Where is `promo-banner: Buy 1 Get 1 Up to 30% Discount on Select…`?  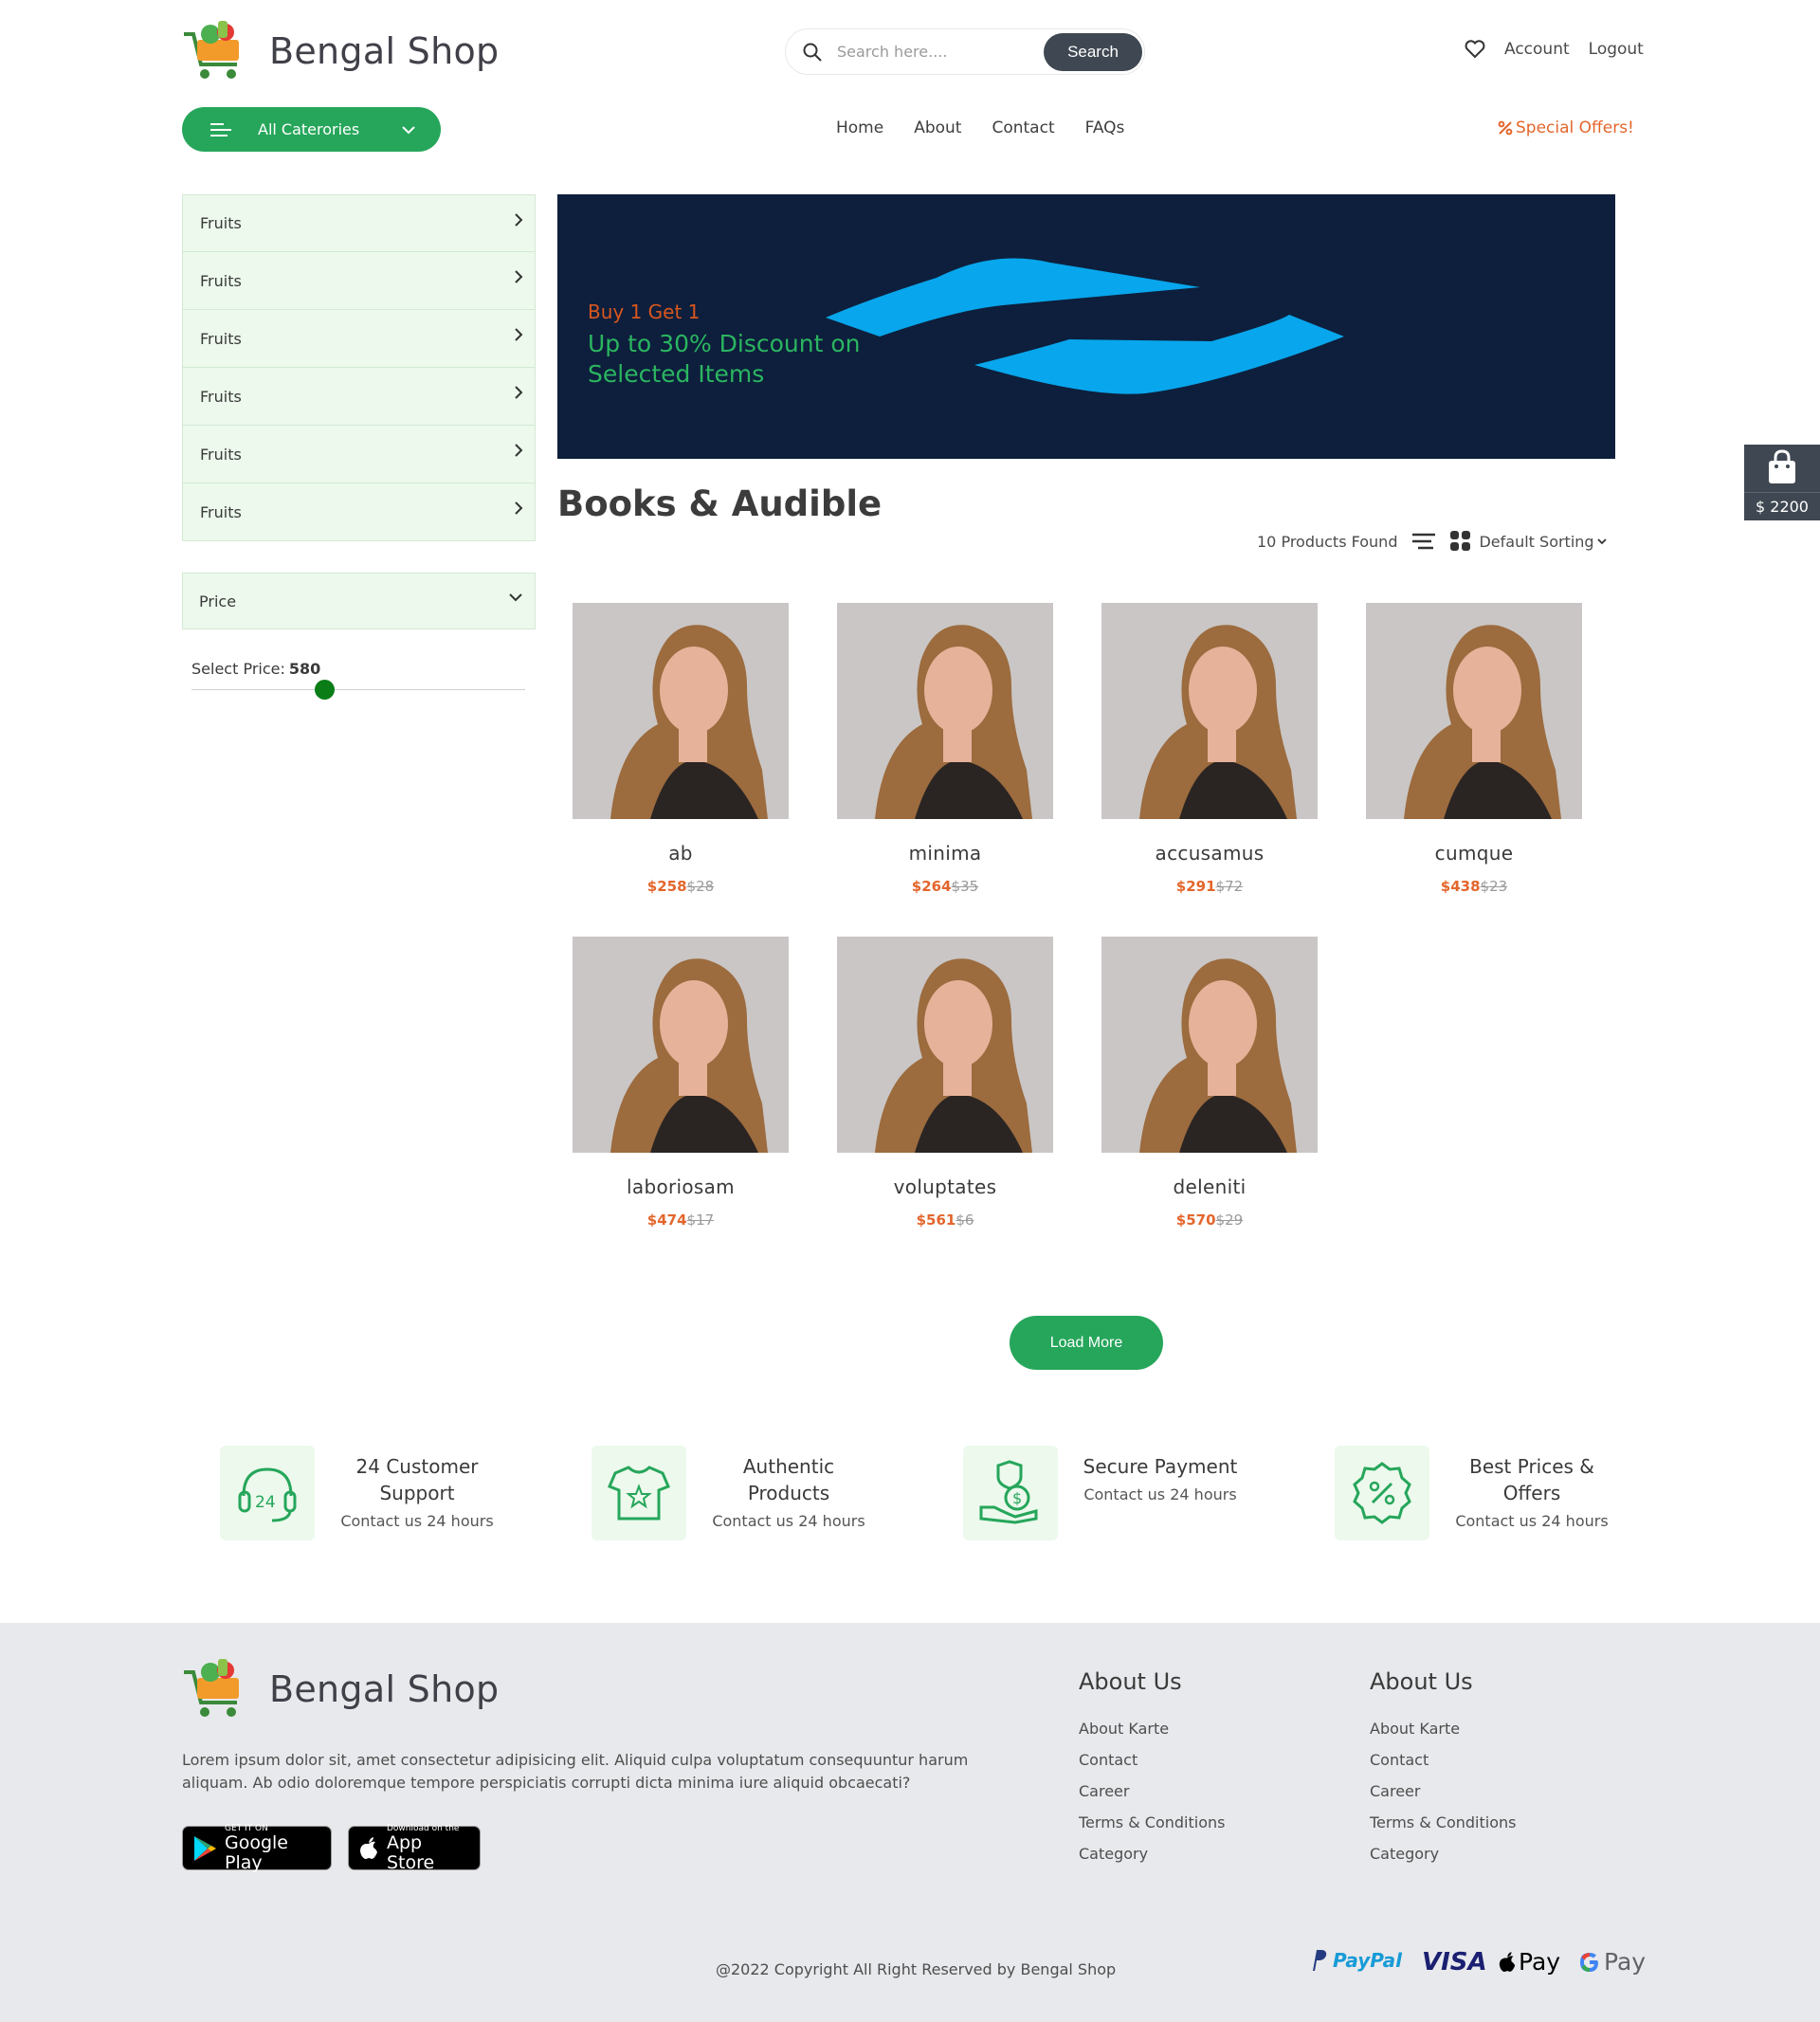 promo-banner: Buy 1 Get 1 Up to 30% Discount on Select… is located at coordinates (1086, 326).